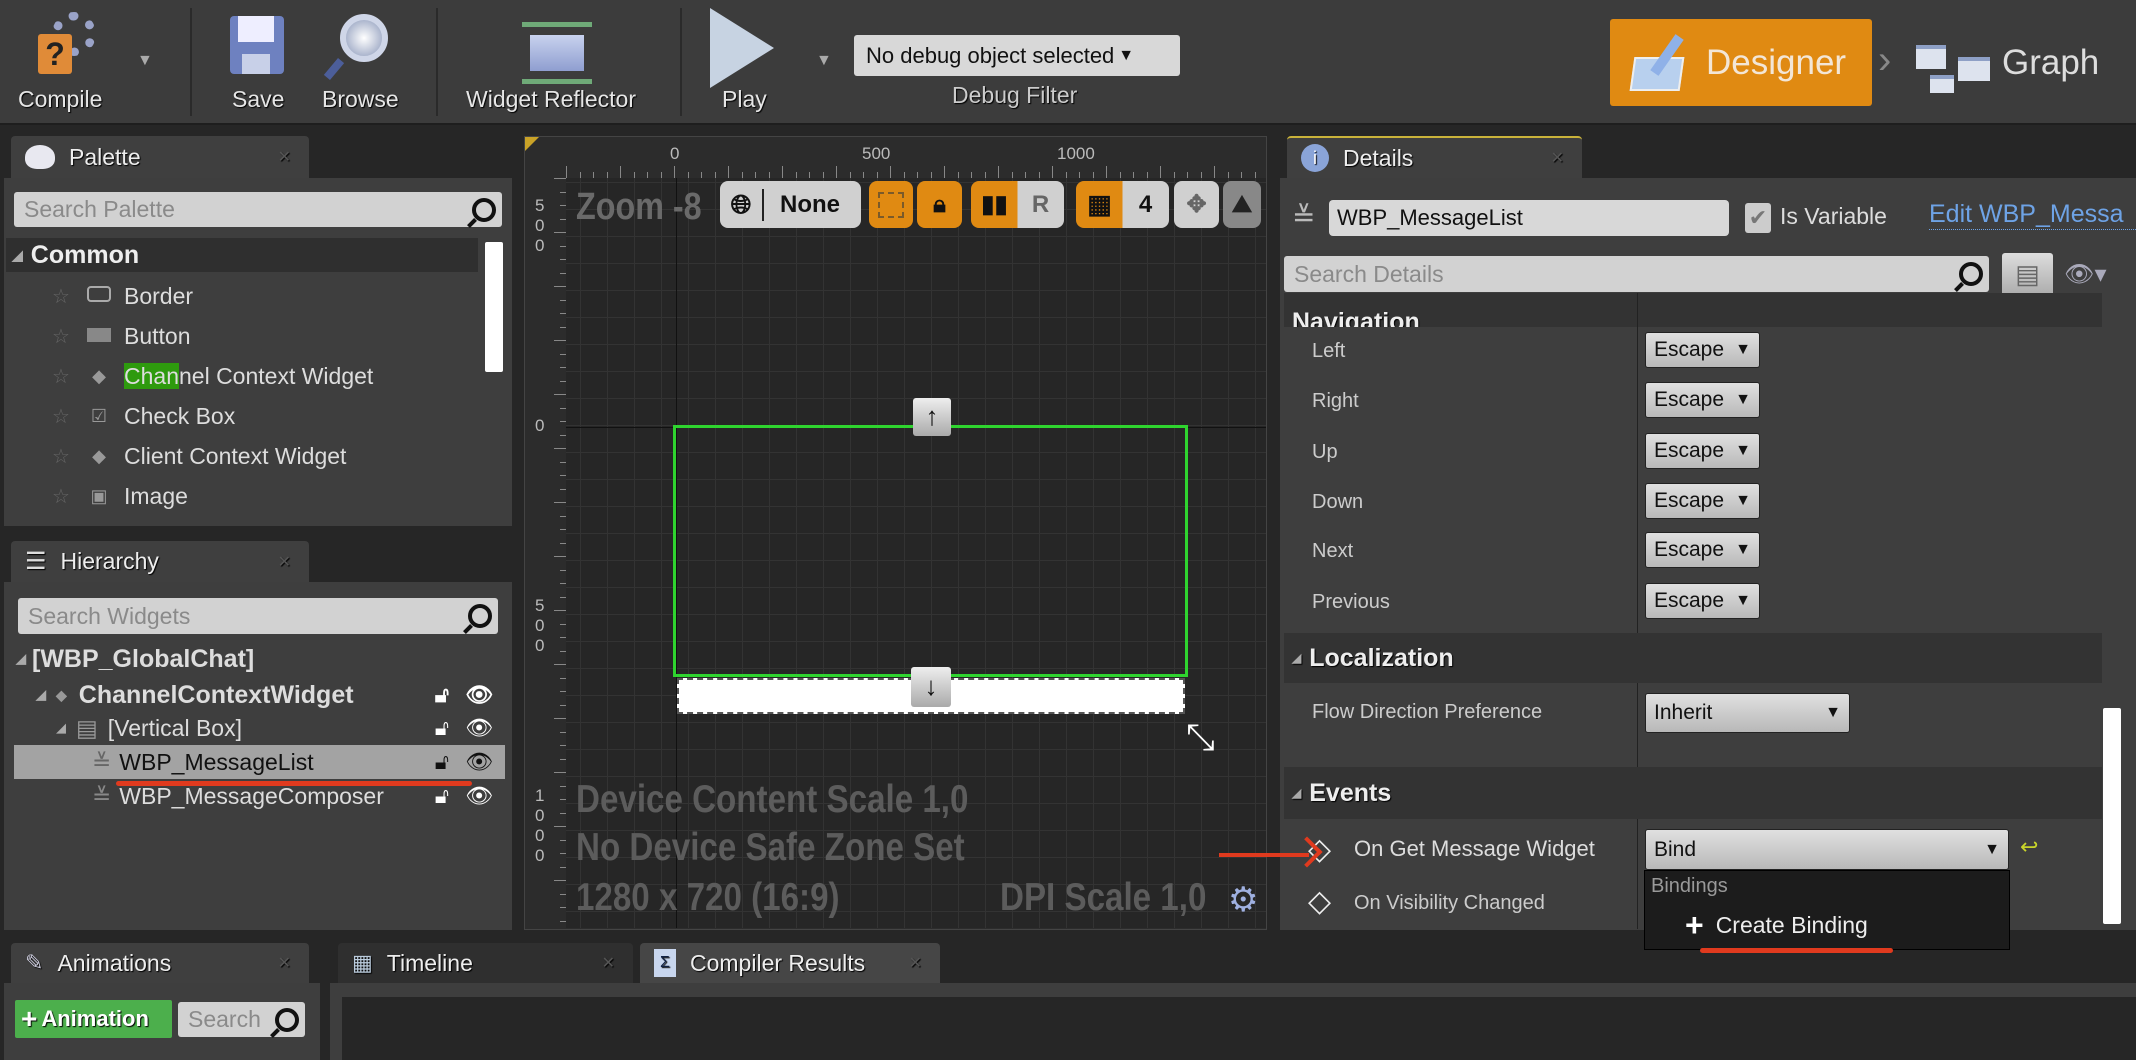  What do you see at coordinates (494, 307) in the screenshot?
I see `palette-scrollbar` at bounding box center [494, 307].